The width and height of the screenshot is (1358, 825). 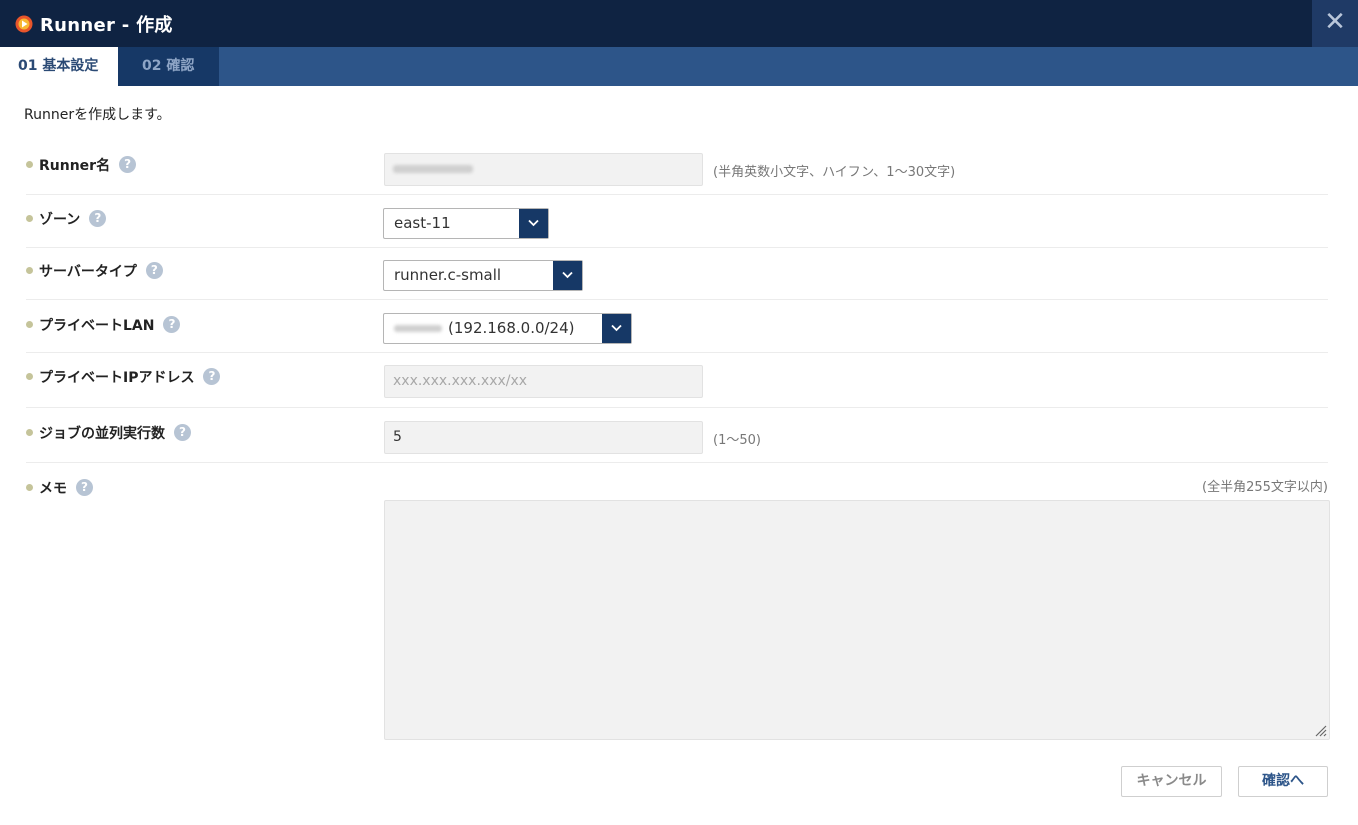 What do you see at coordinates (108, 433) in the screenshot?
I see `concurrency-label: ジョブの並列実行数?` at bounding box center [108, 433].